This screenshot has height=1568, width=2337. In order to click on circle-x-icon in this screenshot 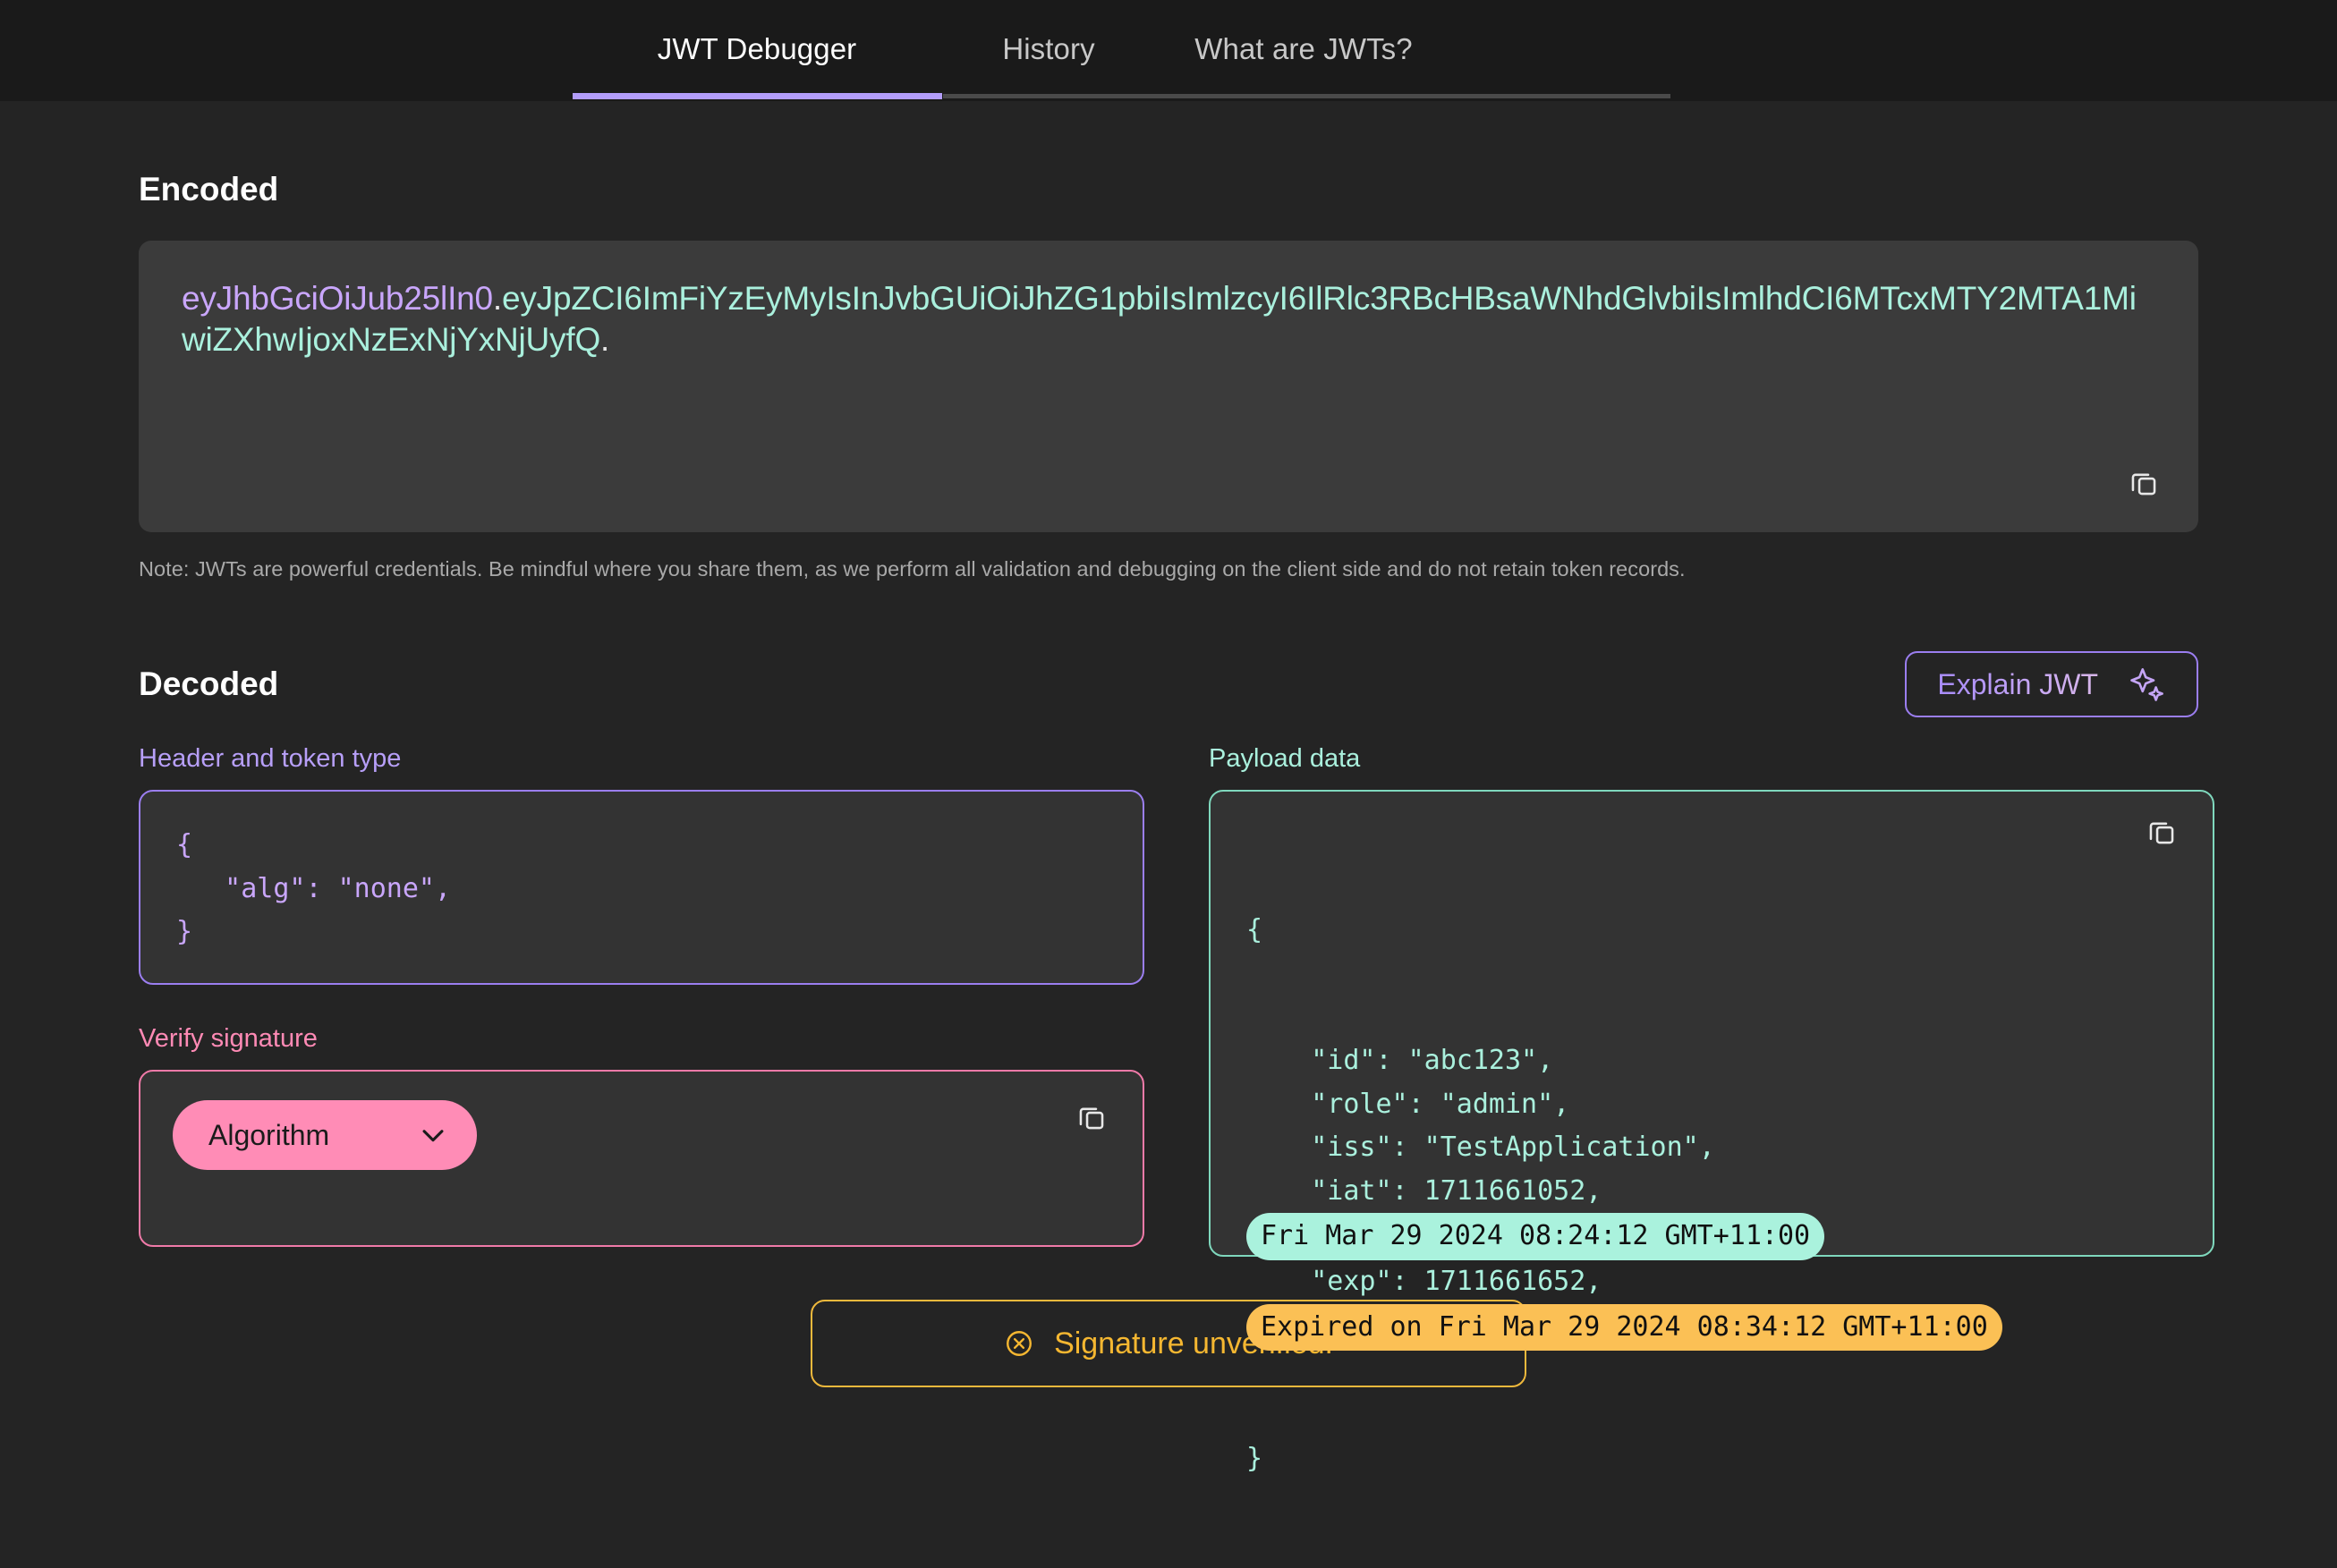, I will do `click(1019, 1344)`.